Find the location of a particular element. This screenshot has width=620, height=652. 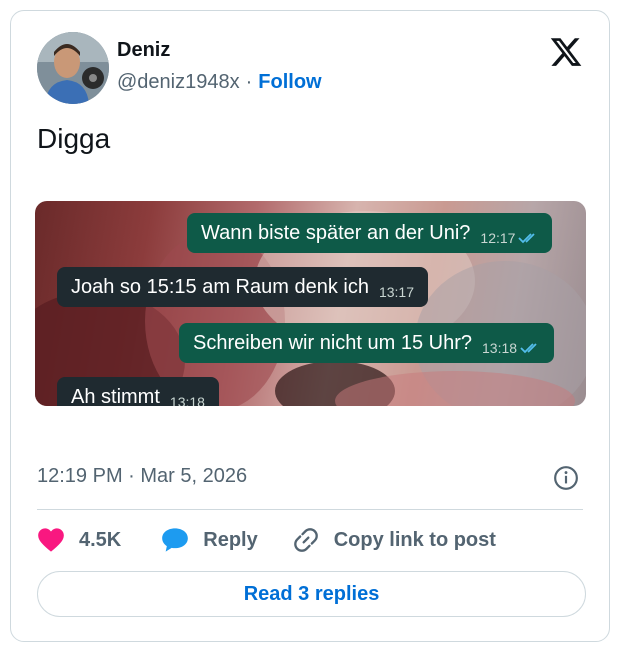

copy-link-button: Copy link to post is located at coordinates (394, 540).